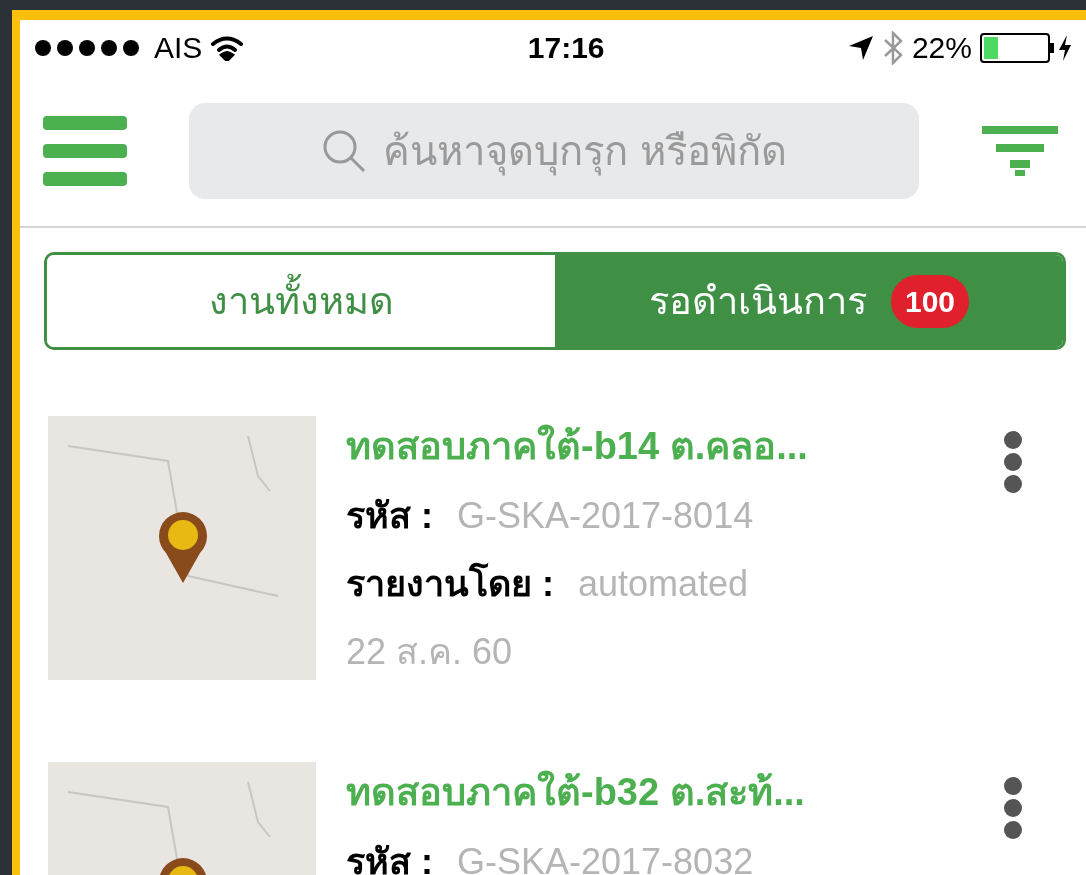 This screenshot has width=1086, height=875. Describe the element at coordinates (757, 301) in the screenshot. I see `tab-label: รอดำเนินการ` at that location.